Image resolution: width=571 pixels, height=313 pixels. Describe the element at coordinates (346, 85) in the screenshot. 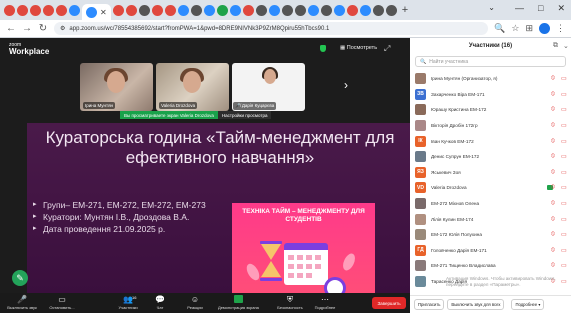

I see `gallery-next-icon: ›` at that location.